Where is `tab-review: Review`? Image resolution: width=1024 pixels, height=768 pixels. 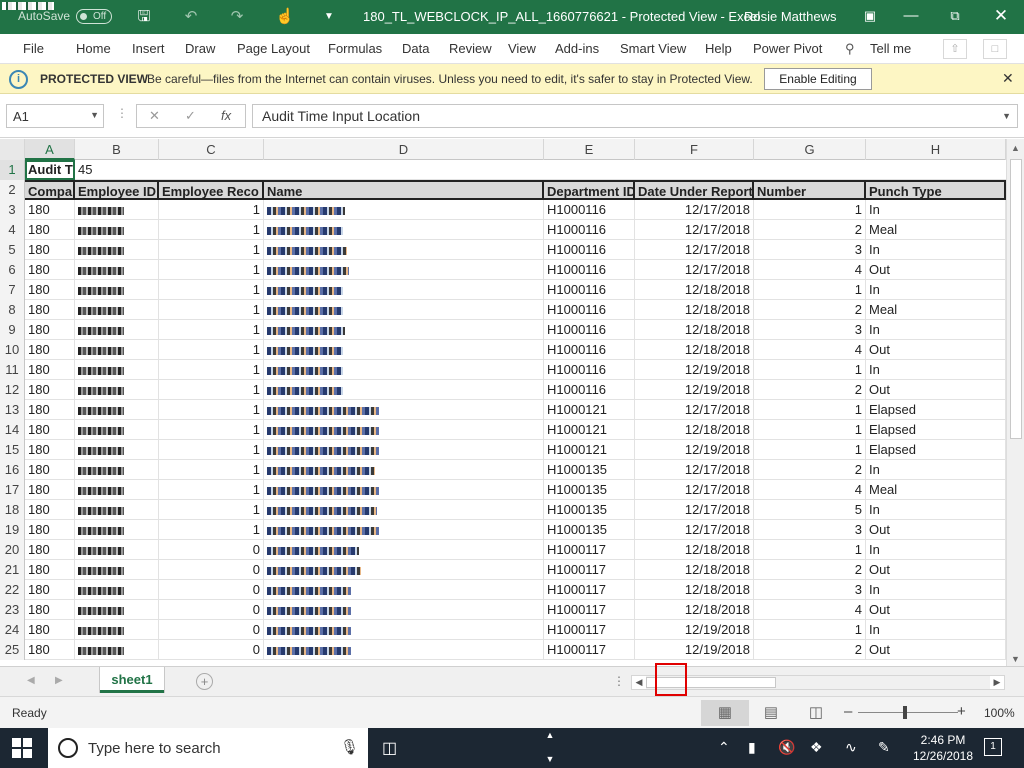
tab-review: Review is located at coordinates (470, 48).